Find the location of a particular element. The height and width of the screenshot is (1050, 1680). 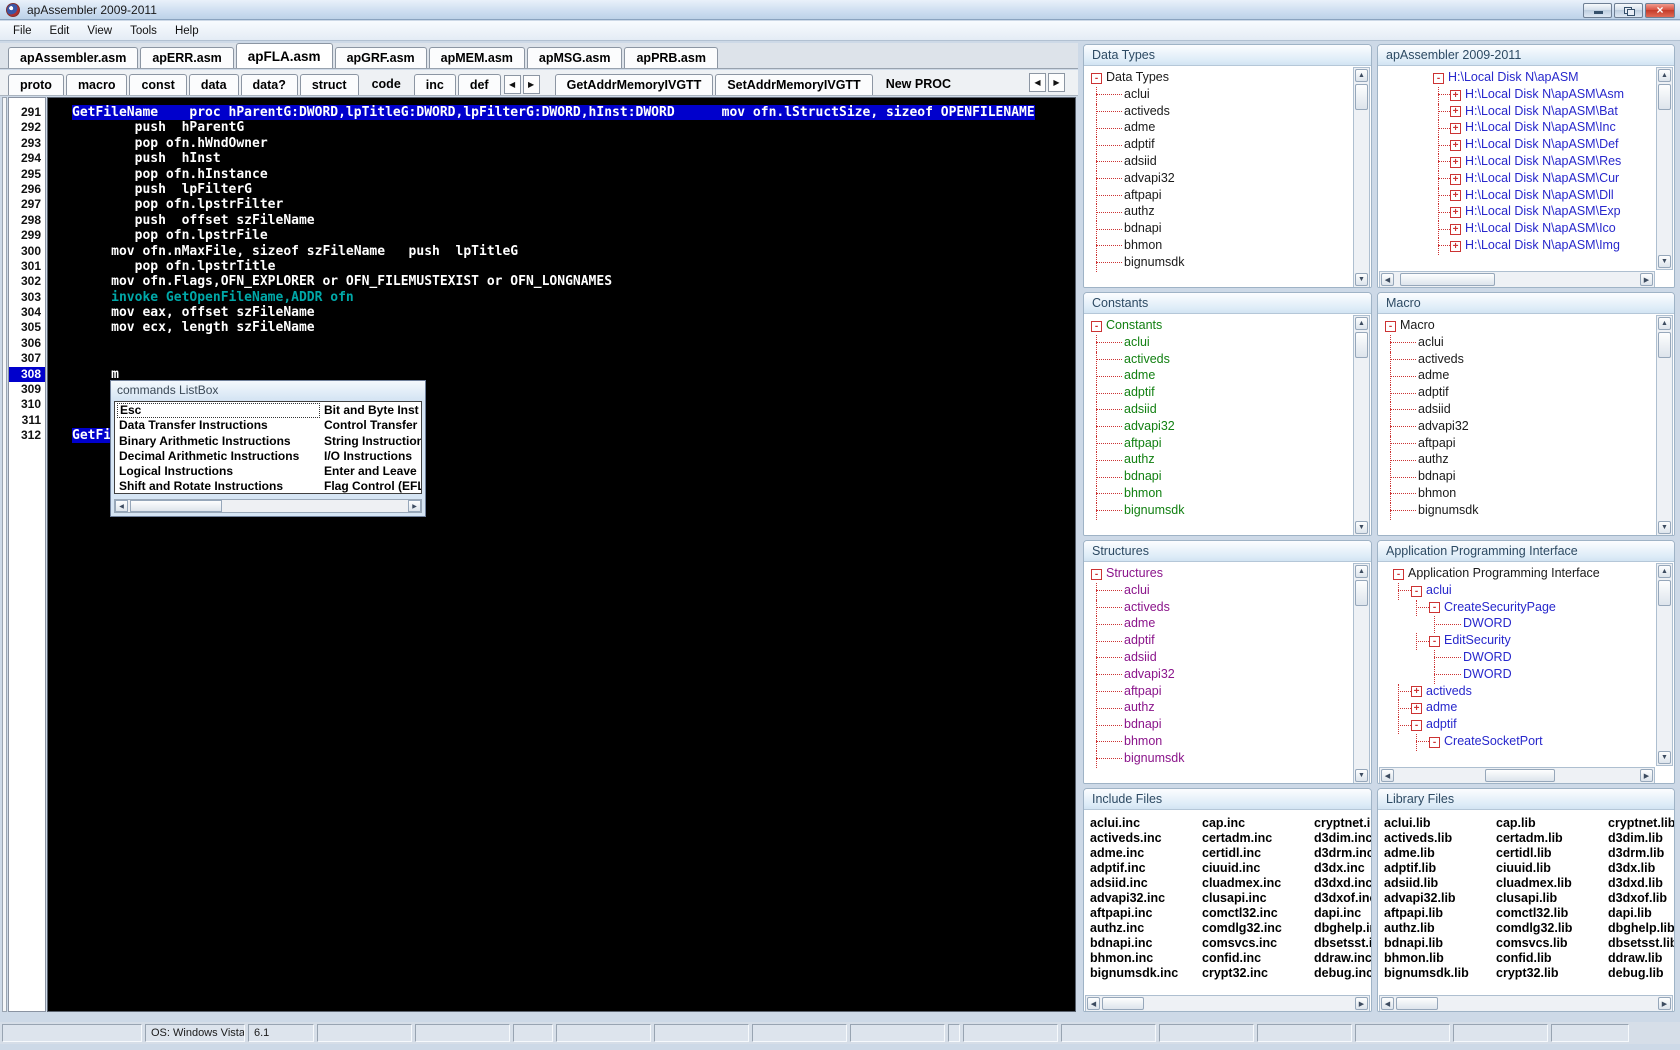

list-item-d3dx-lib: d3dx.lib is located at coordinates (1641, 868).